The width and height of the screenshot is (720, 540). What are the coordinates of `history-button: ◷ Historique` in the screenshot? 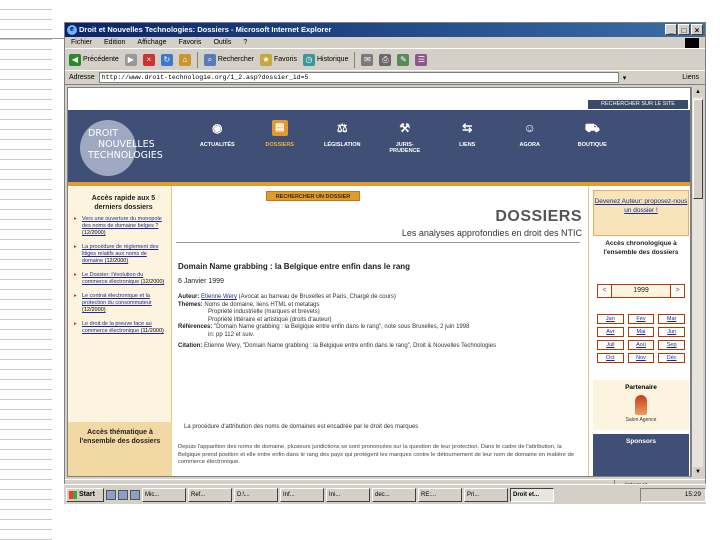 It's located at (325, 59).